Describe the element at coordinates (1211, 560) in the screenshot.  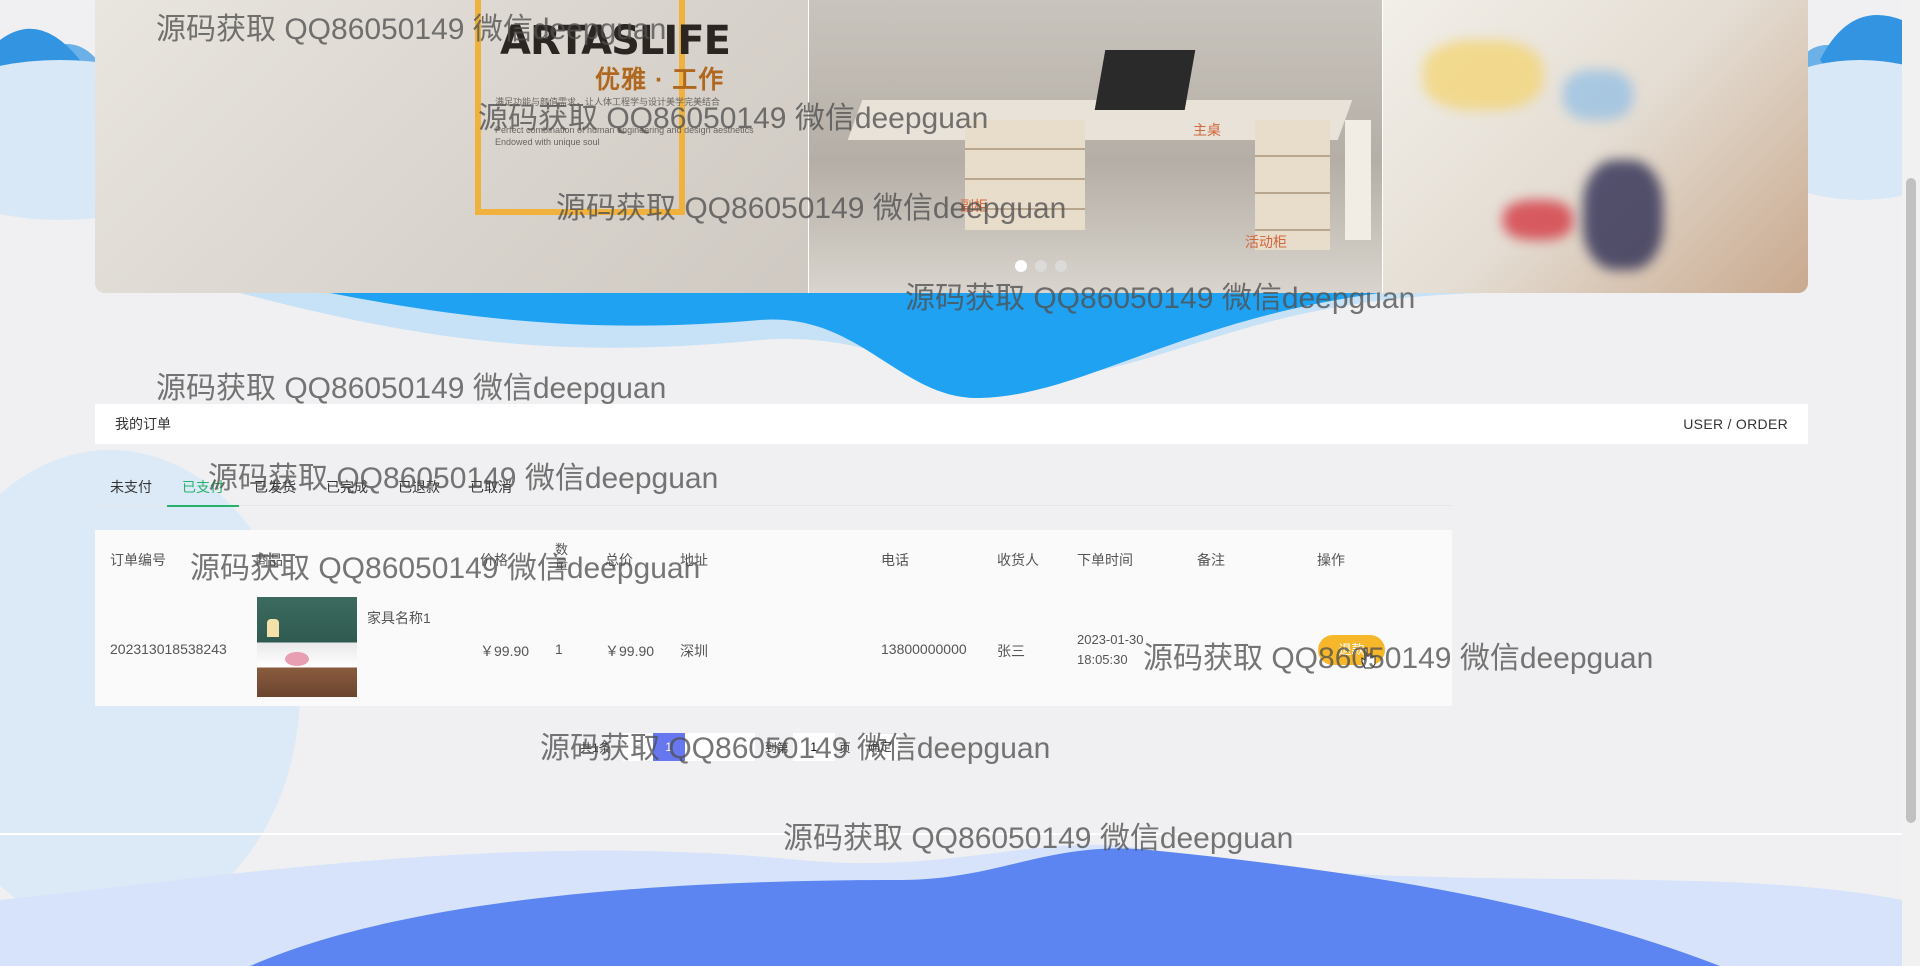
I see `header-remark: 备注` at that location.